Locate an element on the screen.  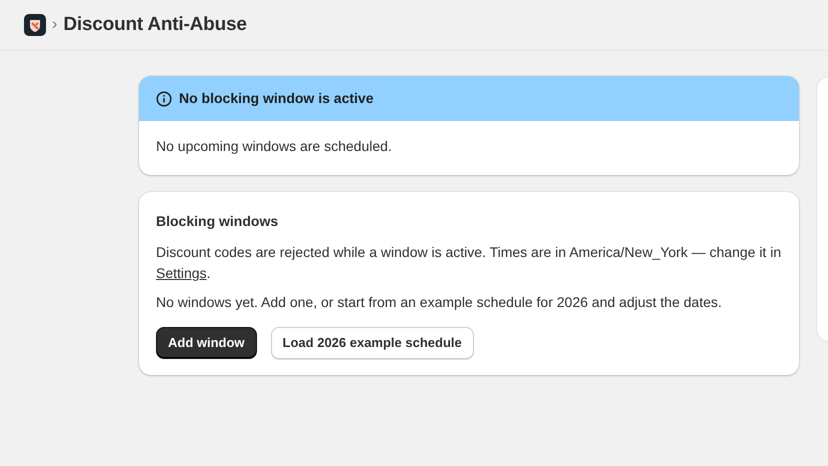
page-title: Discount Anti-Abuse is located at coordinates (155, 24).